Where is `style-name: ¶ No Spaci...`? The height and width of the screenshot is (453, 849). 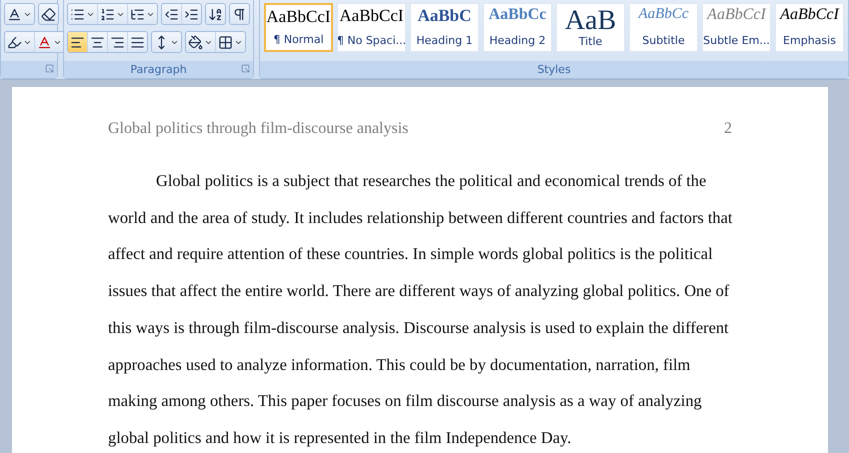
style-name: ¶ No Spaci... is located at coordinates (371, 40).